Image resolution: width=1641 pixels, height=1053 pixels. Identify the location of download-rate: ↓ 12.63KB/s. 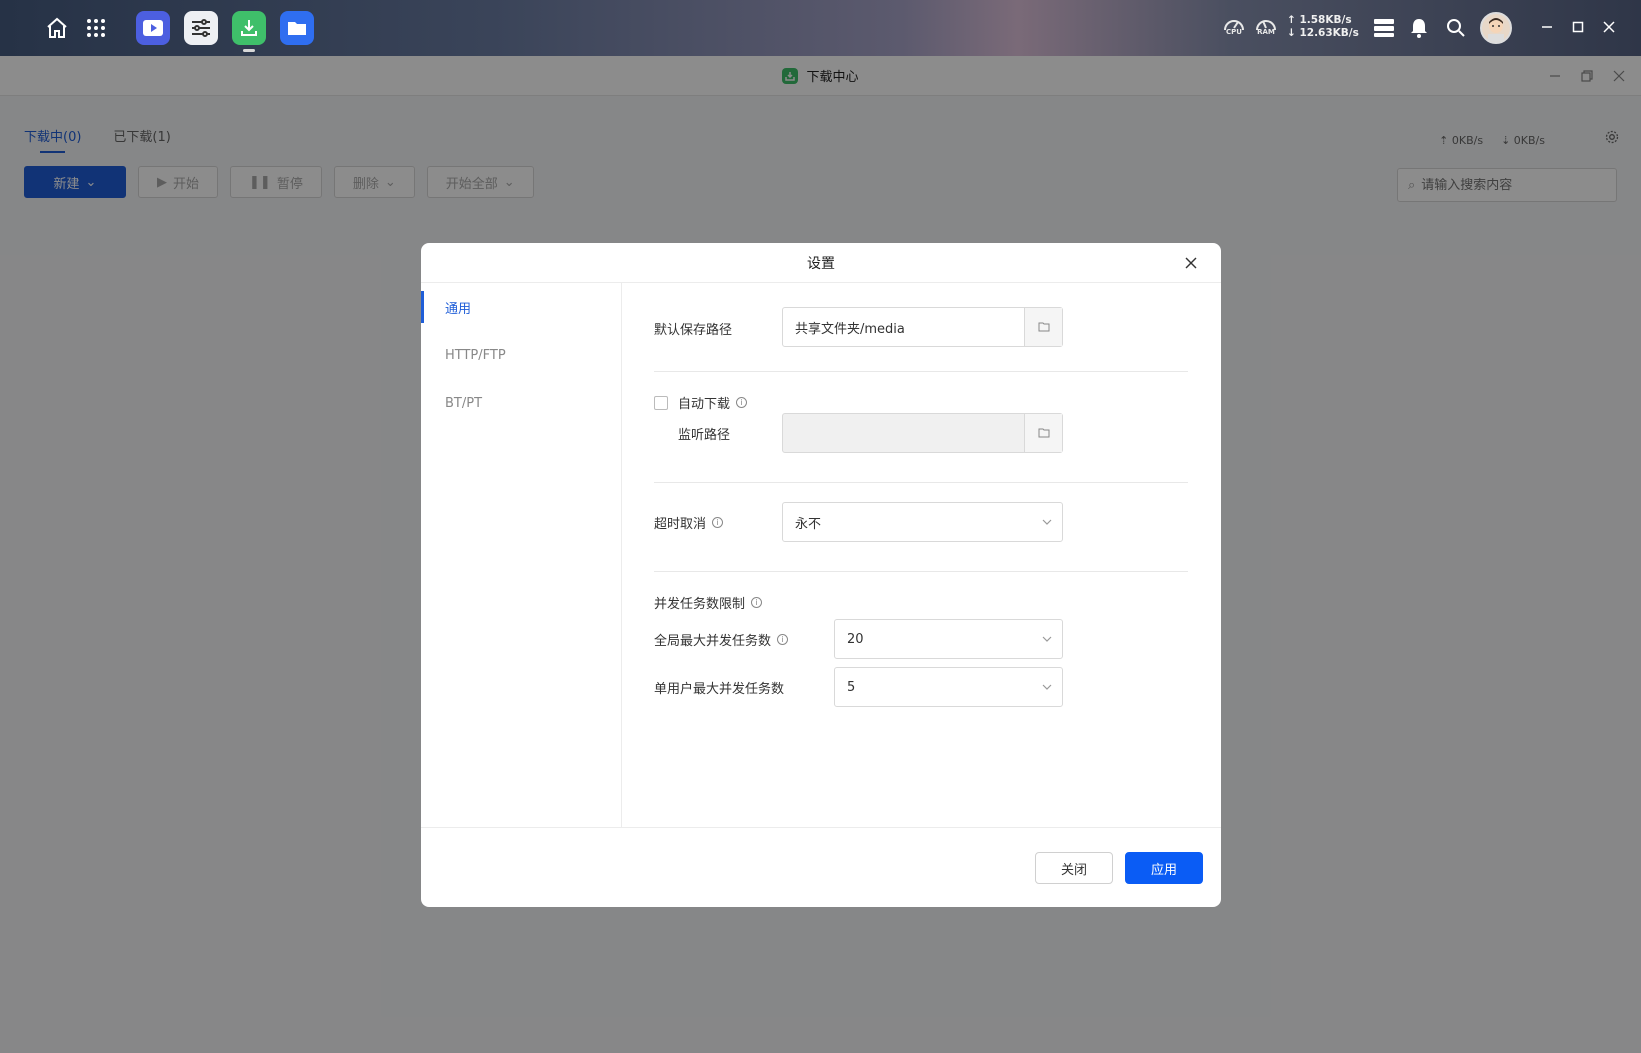
(1323, 33).